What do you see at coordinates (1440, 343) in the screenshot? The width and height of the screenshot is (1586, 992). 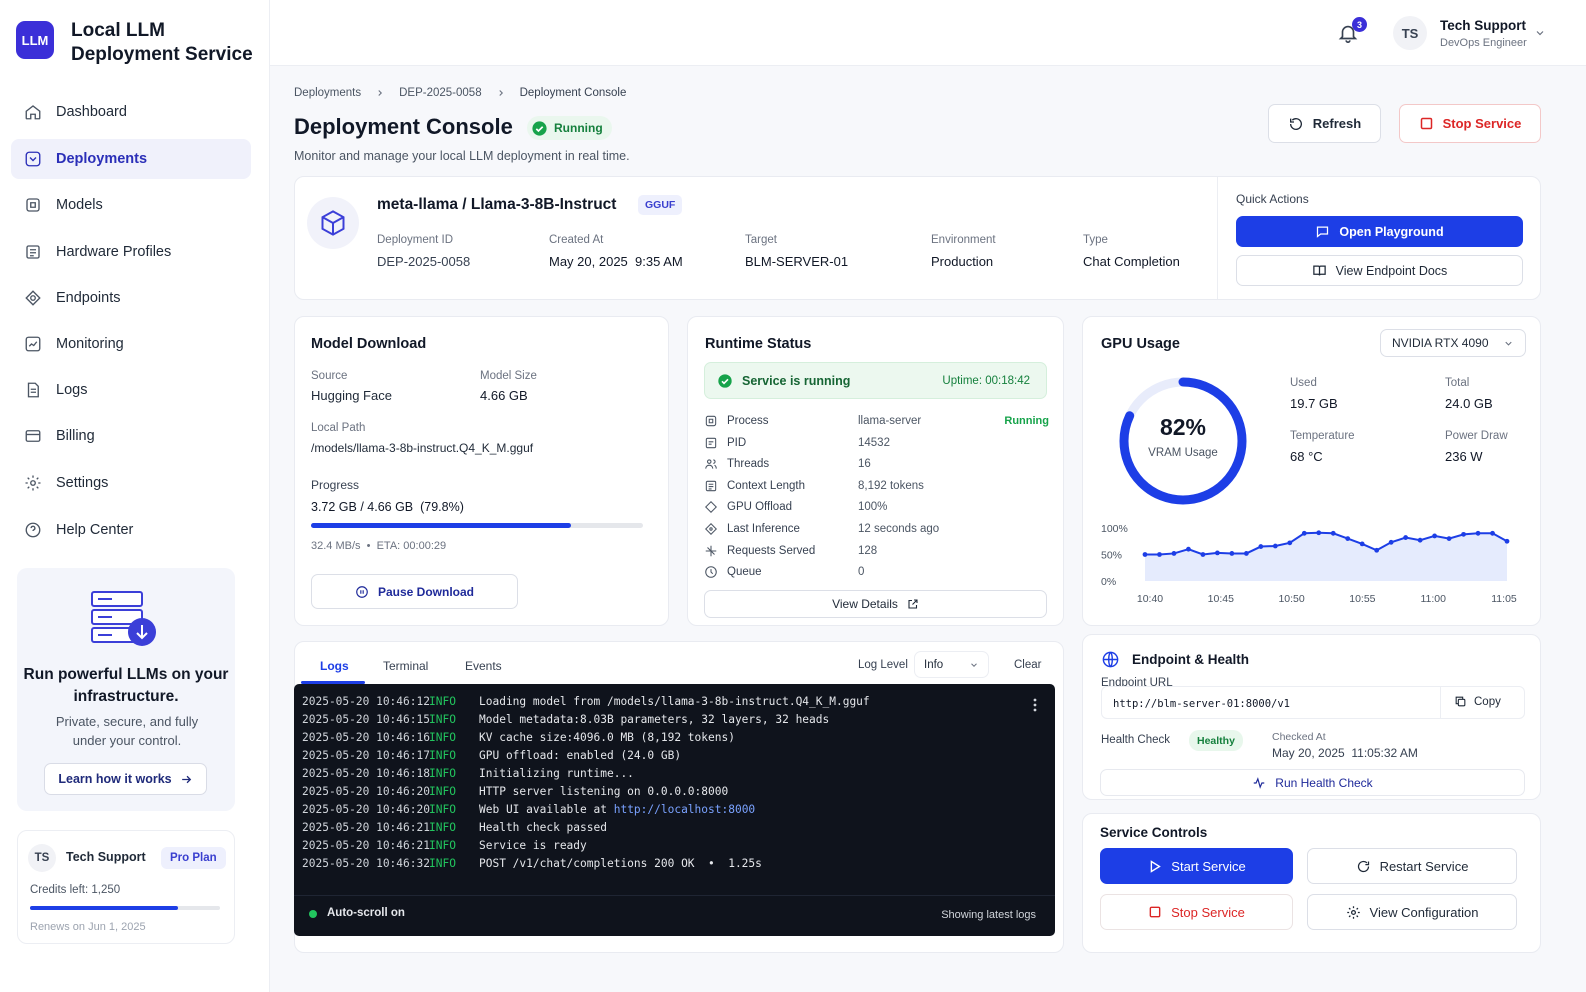 I see `gpu-device-value: NVIDIA RTX 4090` at bounding box center [1440, 343].